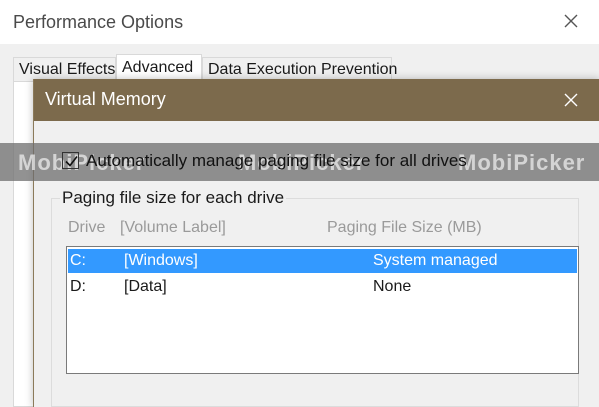  I want to click on performance-options-title: Performance Options, so click(98, 22).